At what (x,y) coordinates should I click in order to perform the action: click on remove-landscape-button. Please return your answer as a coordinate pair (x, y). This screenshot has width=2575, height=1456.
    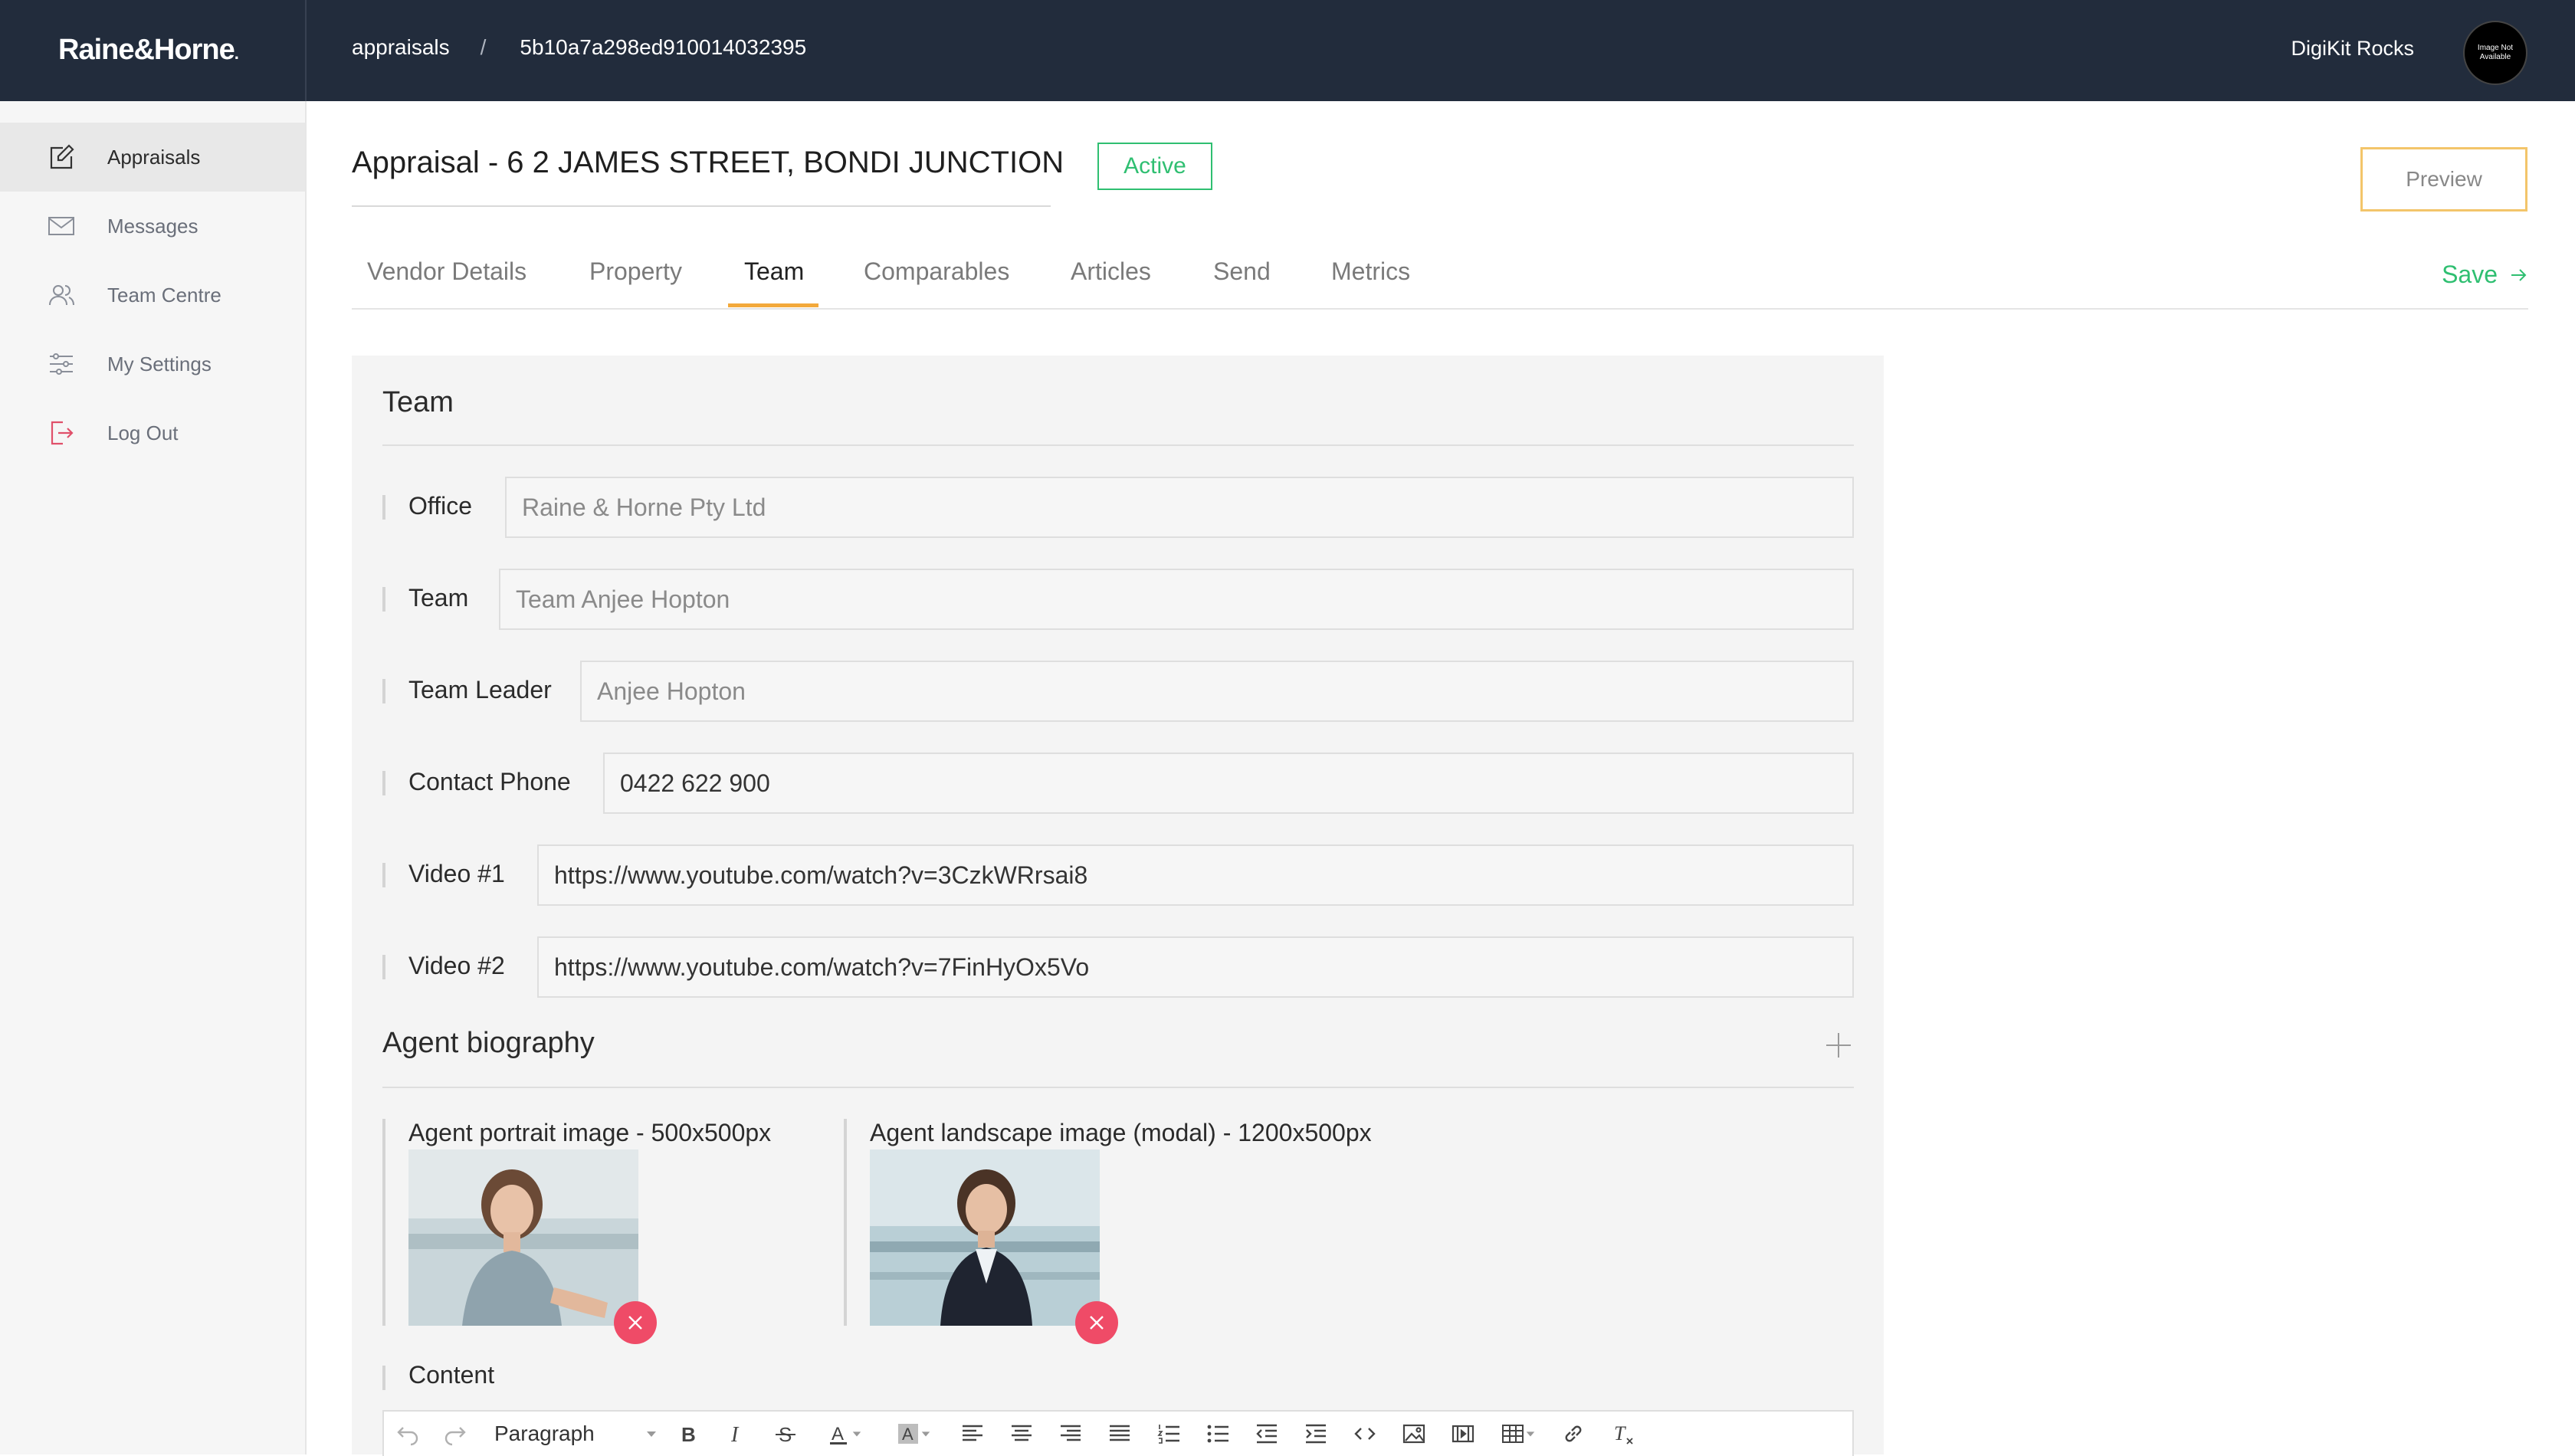
    Looking at the image, I should click on (1096, 1322).